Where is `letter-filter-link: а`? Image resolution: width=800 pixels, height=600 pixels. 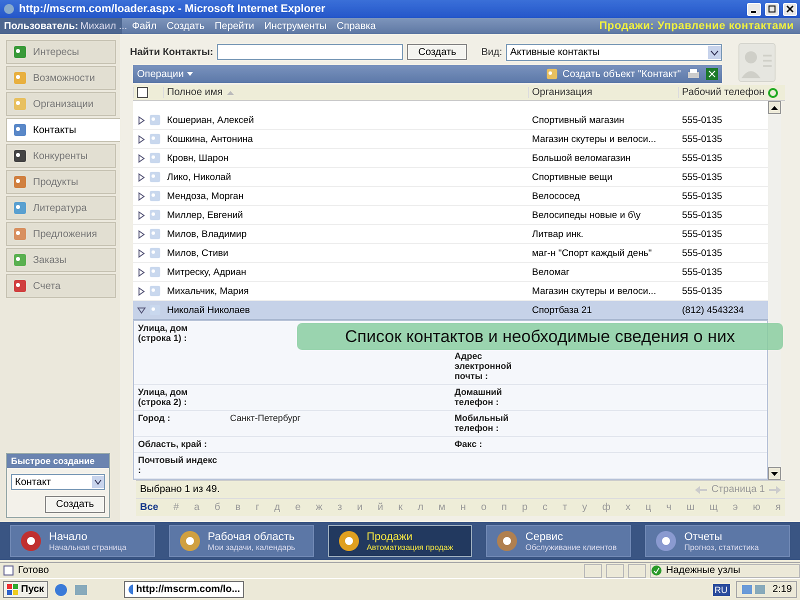 letter-filter-link: а is located at coordinates (197, 507).